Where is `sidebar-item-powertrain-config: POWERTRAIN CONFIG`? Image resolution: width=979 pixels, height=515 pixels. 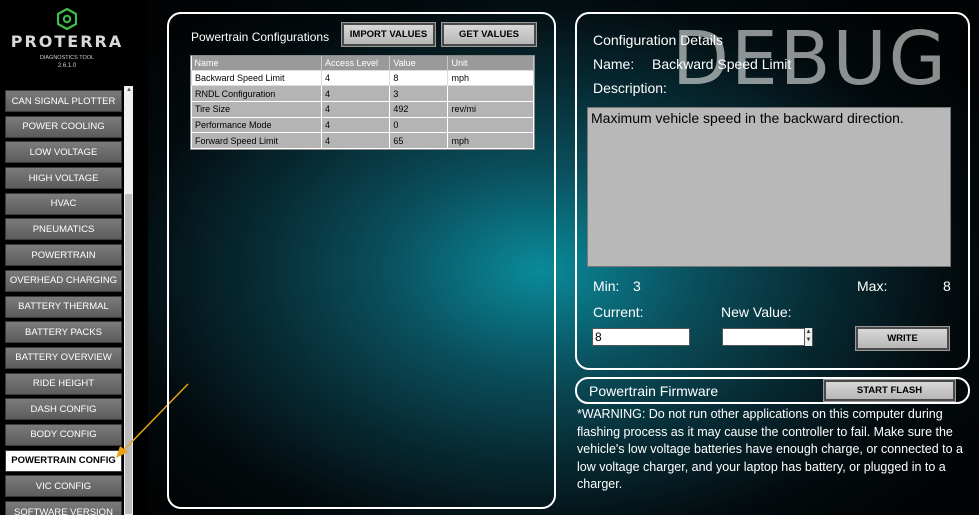
sidebar-item-powertrain-config: POWERTRAIN CONFIG is located at coordinates (63, 460).